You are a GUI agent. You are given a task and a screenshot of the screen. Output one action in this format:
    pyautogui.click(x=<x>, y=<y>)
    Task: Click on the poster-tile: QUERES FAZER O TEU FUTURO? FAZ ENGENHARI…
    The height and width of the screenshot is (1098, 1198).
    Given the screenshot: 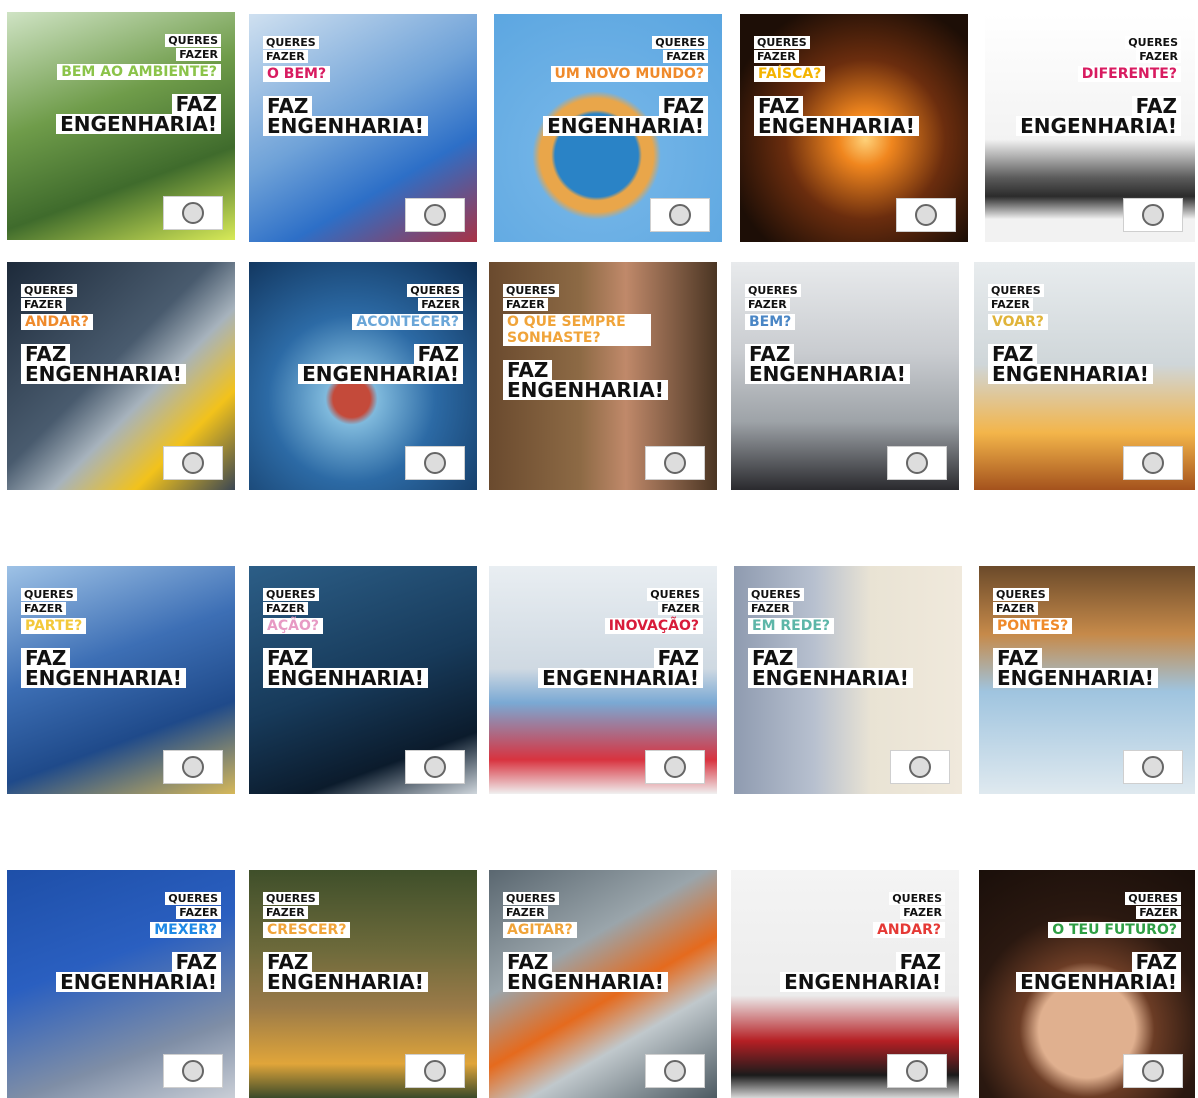 What is the action you would take?
    pyautogui.click(x=1087, y=984)
    